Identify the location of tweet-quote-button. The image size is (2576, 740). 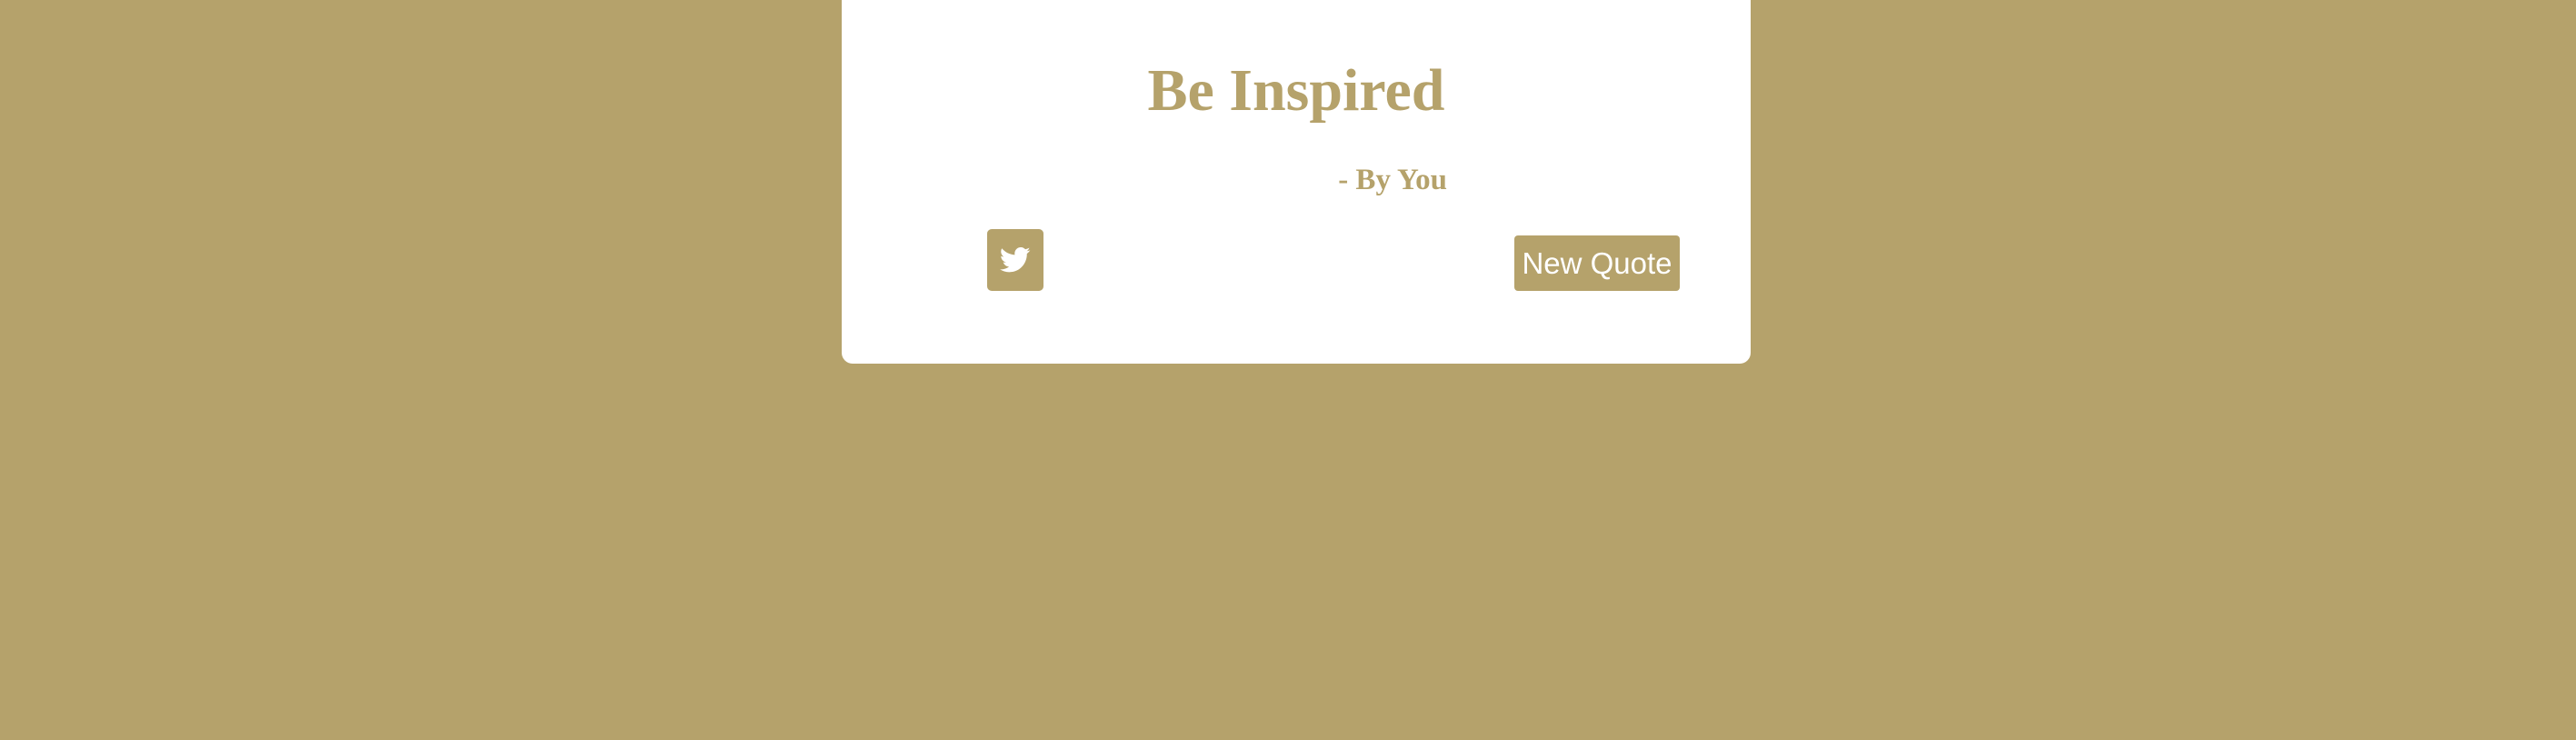
(1015, 260).